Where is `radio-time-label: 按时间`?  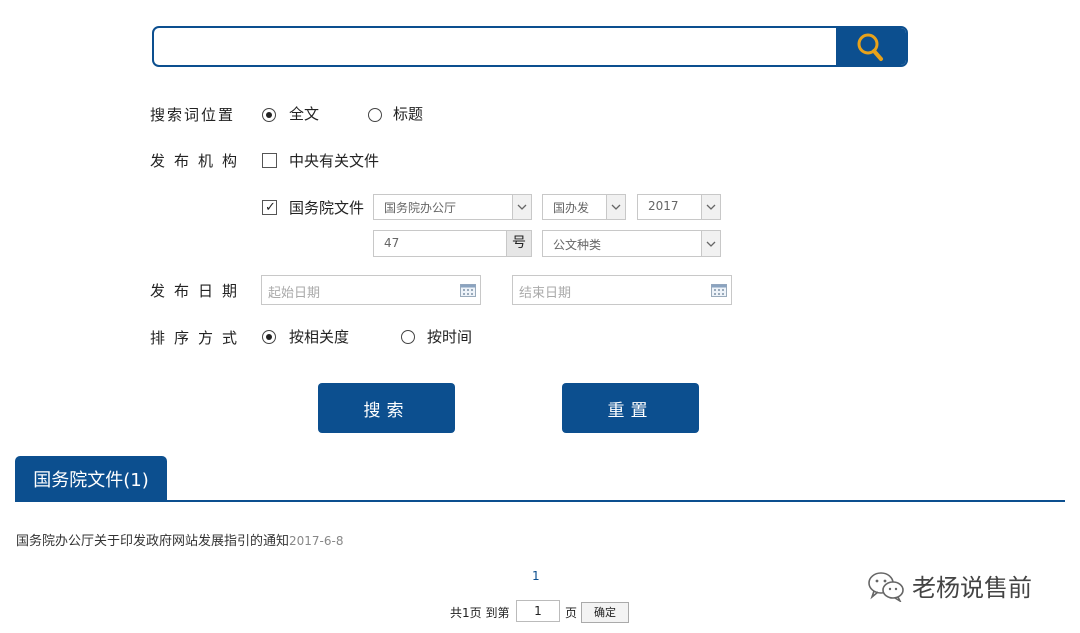
radio-time-label: 按时间 is located at coordinates (449, 337).